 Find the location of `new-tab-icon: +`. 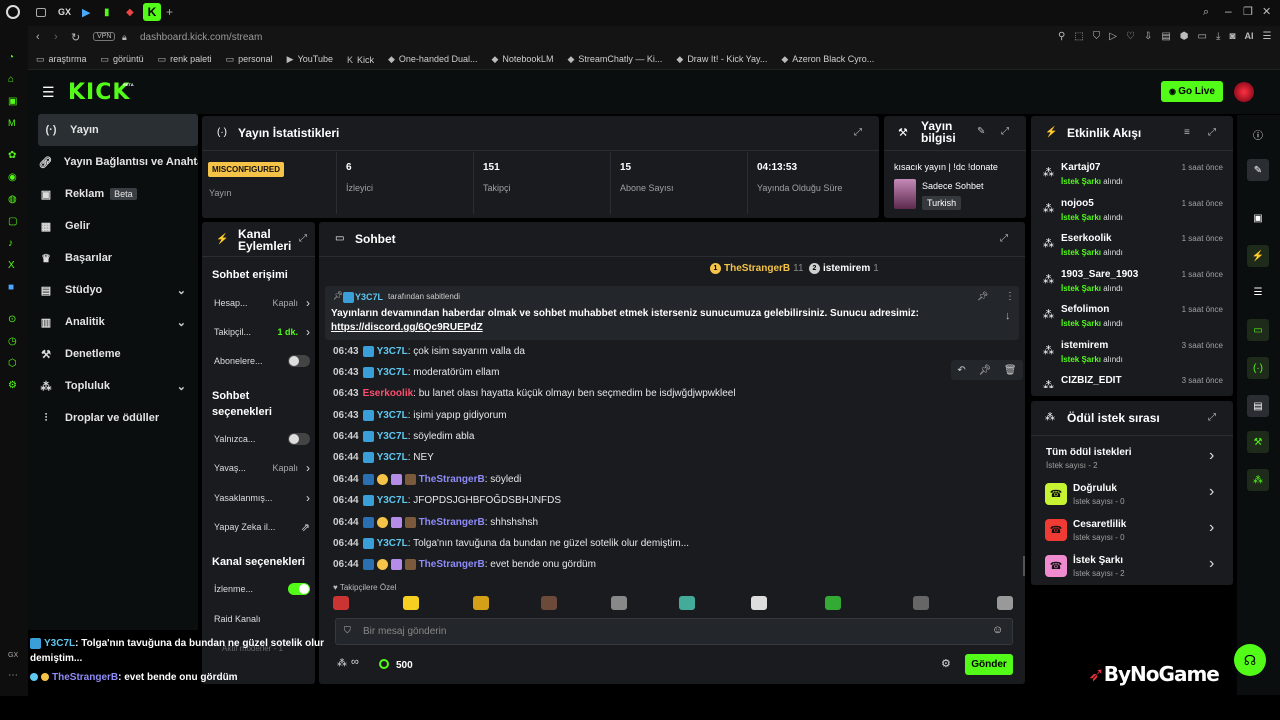

new-tab-icon: + is located at coordinates (169, 12).